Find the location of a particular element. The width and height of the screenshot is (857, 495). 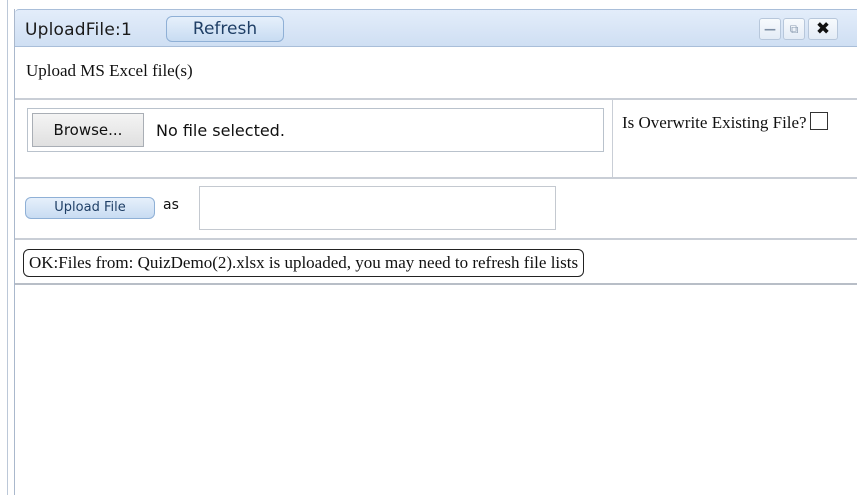

popout-icon: ⧉ is located at coordinates (794, 29).